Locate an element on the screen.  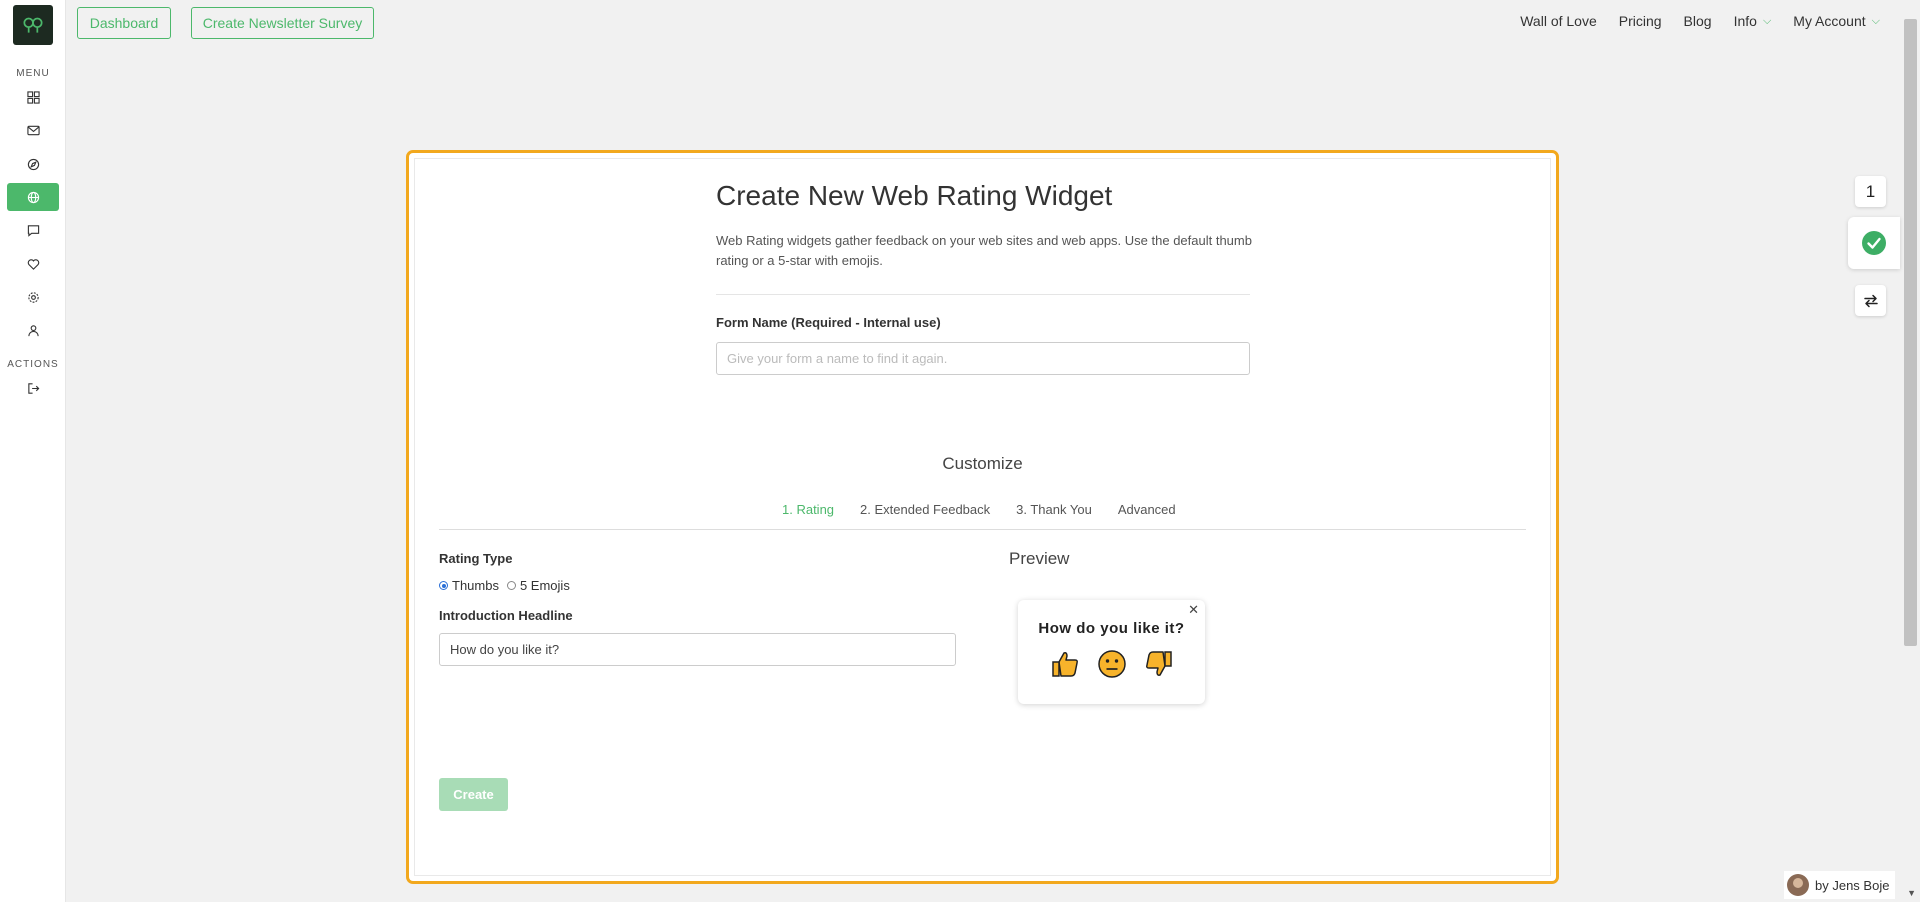
nav-link-blog: Blog is located at coordinates (1698, 21).